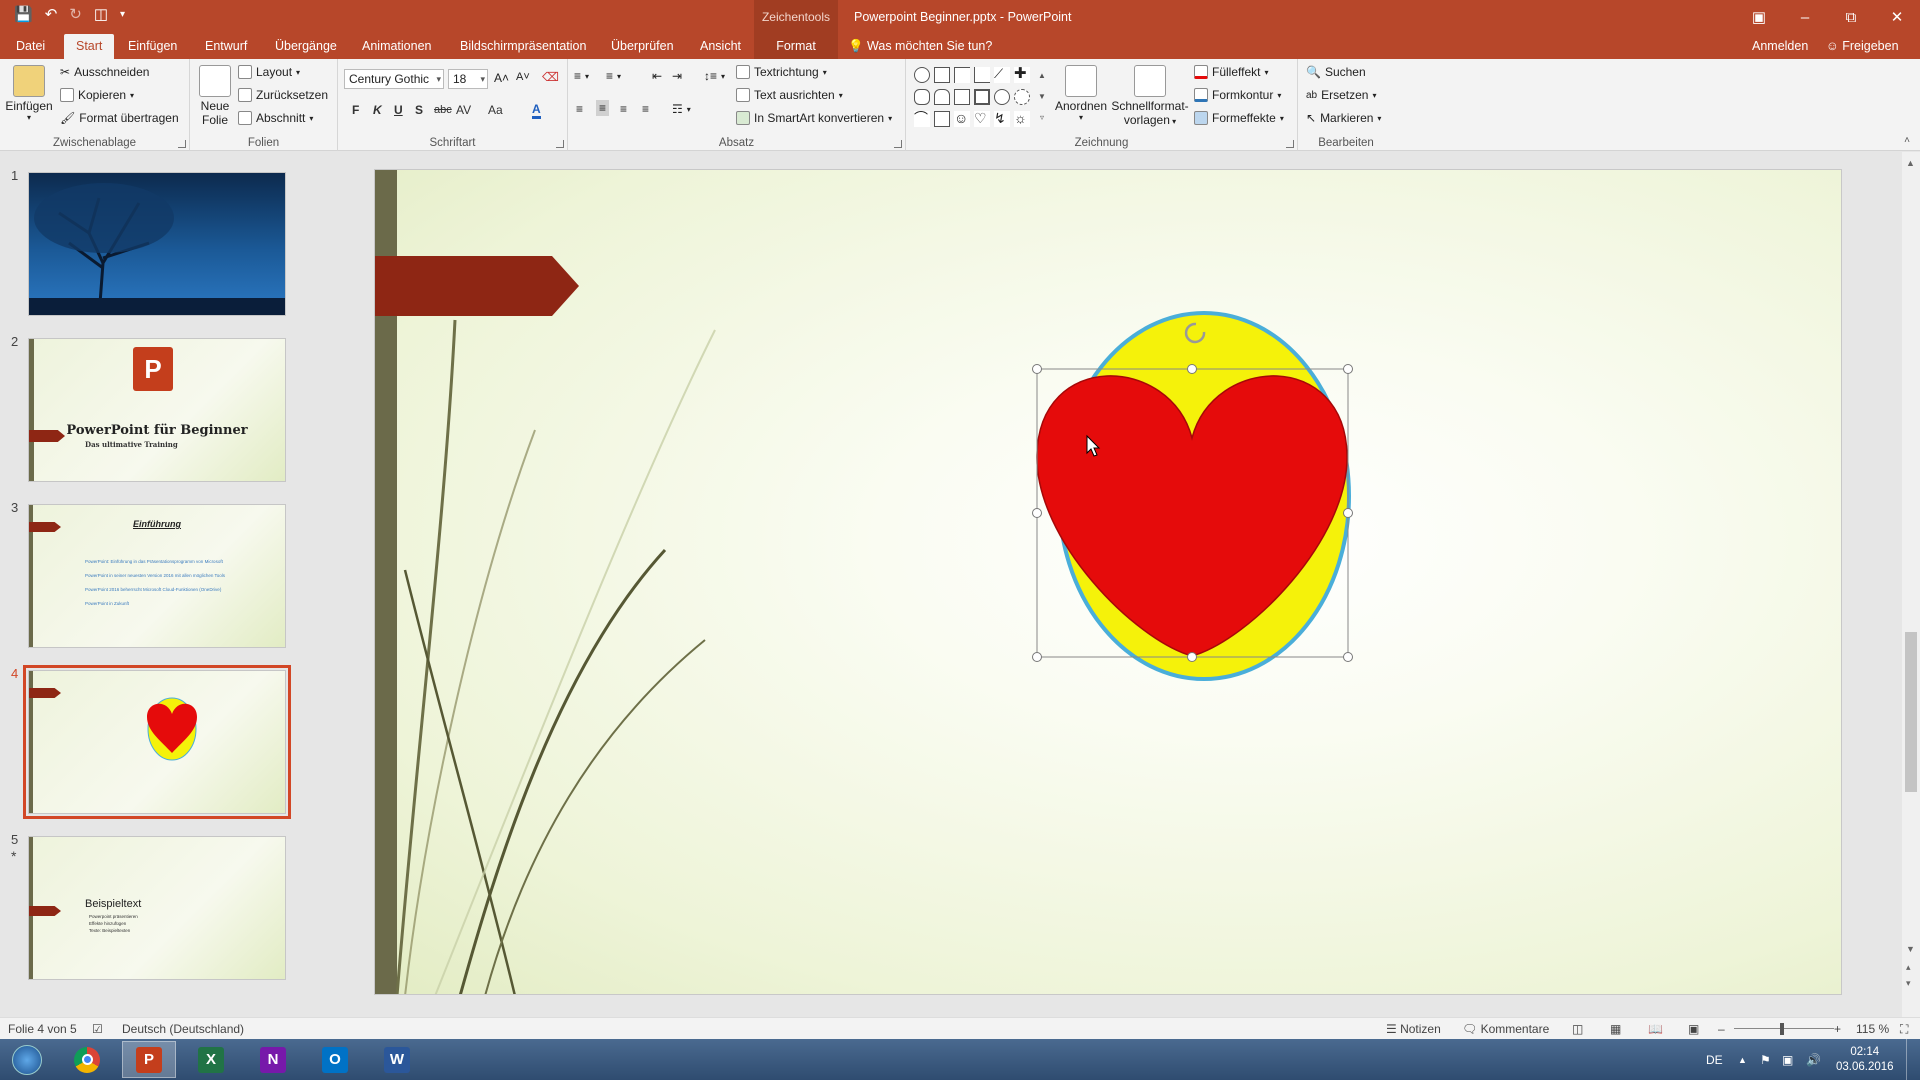 The width and height of the screenshot is (1920, 1080). What do you see at coordinates (1336, 72) in the screenshot?
I see `find-button: 🔍 Suchen` at bounding box center [1336, 72].